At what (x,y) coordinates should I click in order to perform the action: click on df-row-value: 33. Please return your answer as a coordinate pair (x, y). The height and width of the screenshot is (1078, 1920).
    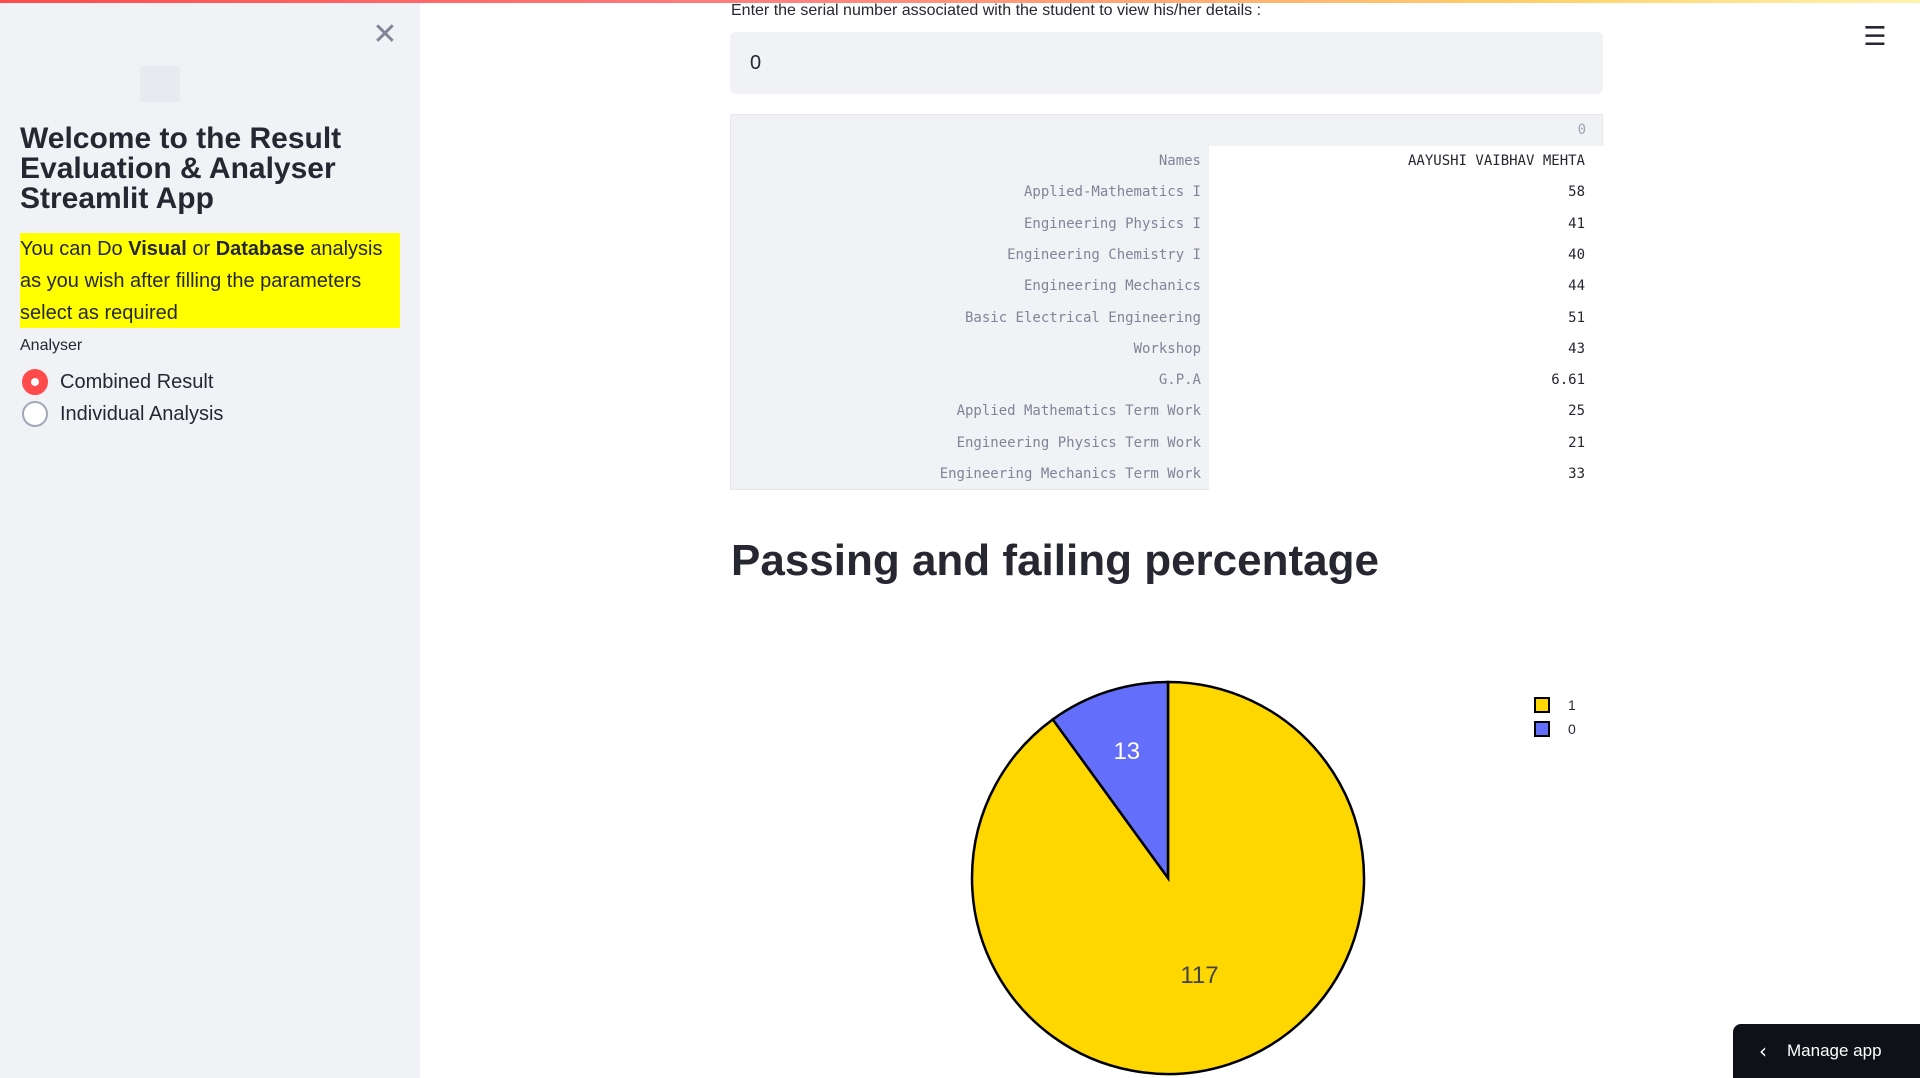
    Looking at the image, I should click on (1576, 474).